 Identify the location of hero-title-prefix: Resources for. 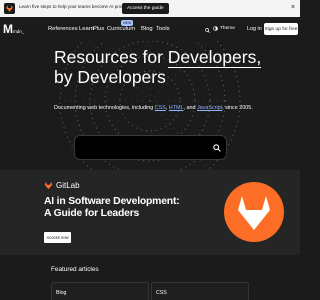
(111, 57).